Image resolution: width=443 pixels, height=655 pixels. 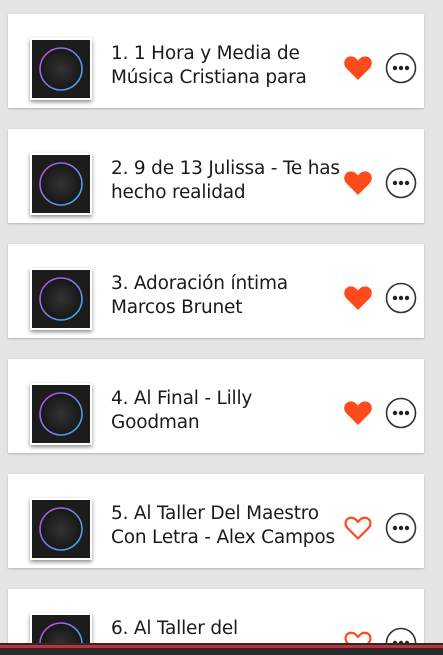 I want to click on song-card-6: 6. Al Taller del, so click(x=216, y=616).